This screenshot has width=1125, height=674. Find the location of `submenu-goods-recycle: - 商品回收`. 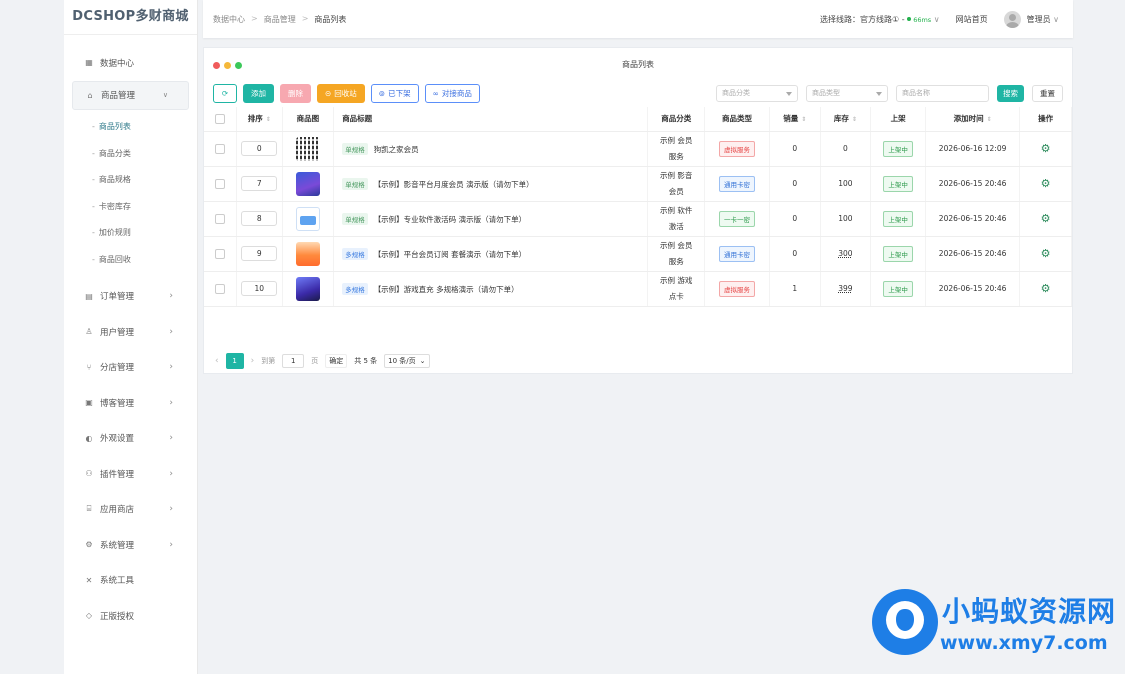

submenu-goods-recycle: - 商品回收 is located at coordinates (130, 259).